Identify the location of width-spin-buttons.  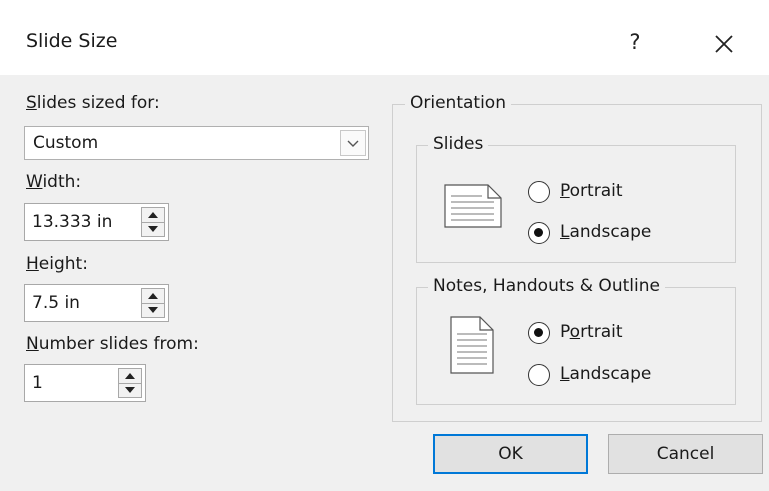
(153, 222).